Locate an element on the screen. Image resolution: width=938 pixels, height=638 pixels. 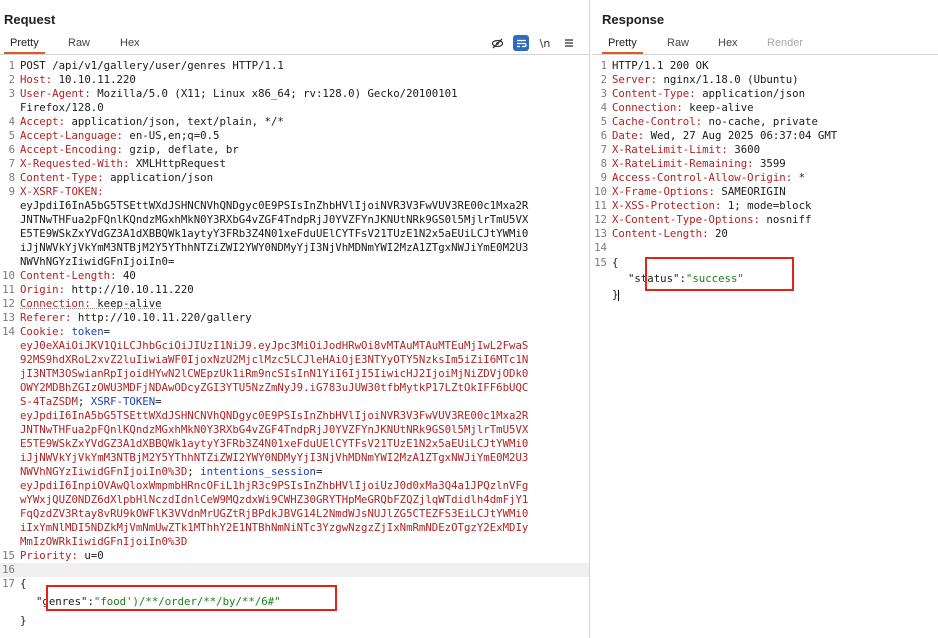
code-line: NWVhNGYzIiwidGFnIjoiIn0= is located at coordinates (294, 262).